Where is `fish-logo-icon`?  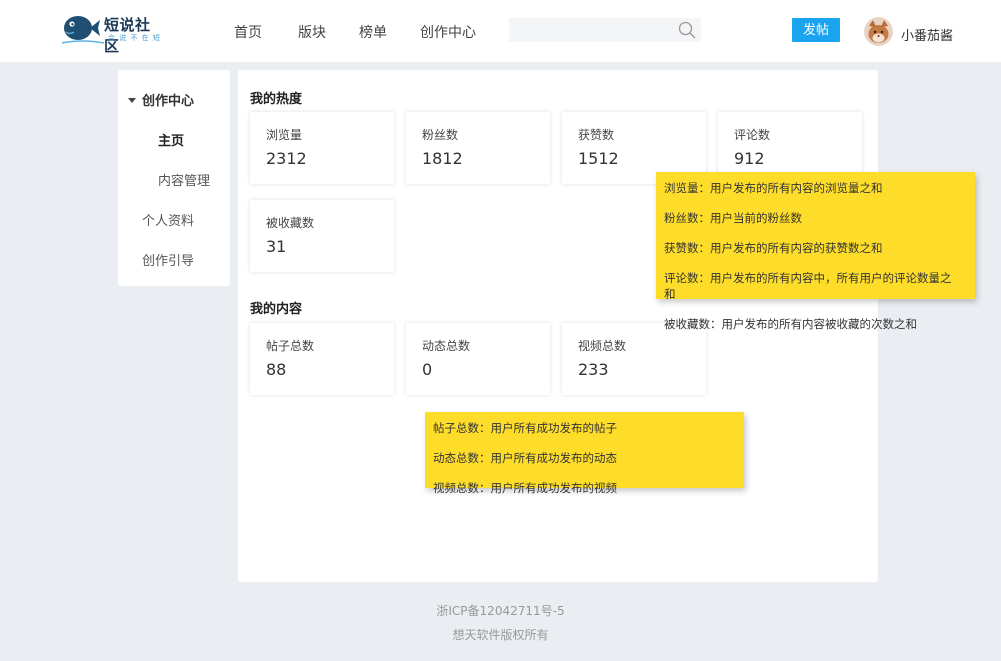
fish-logo-icon is located at coordinates (82, 30).